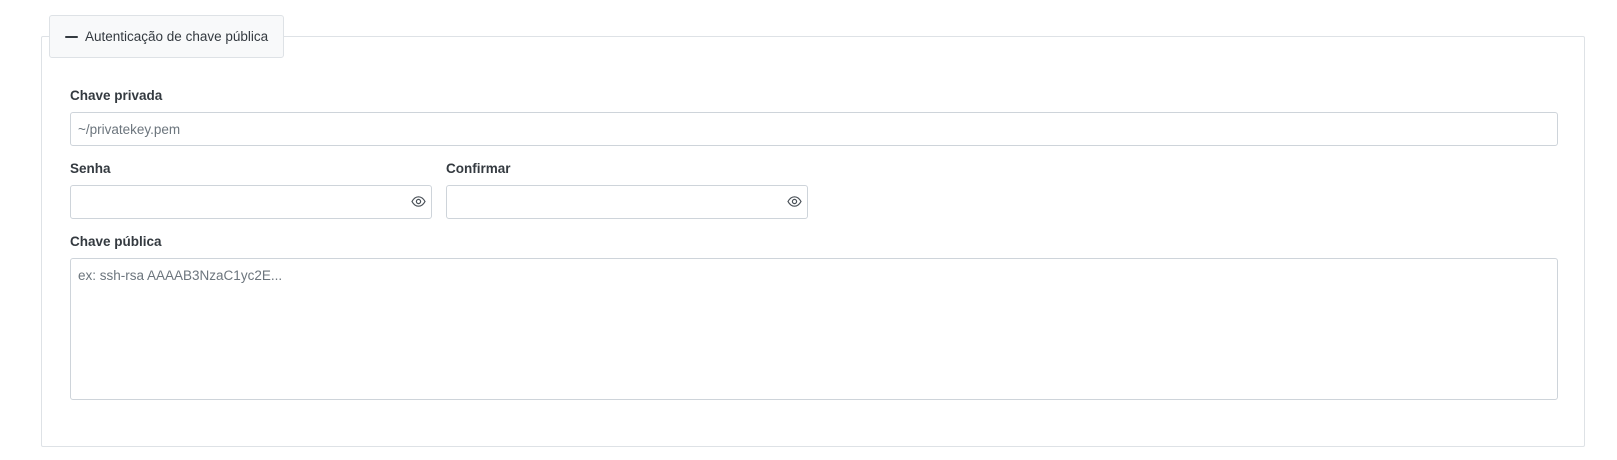 The image size is (1617, 460). What do you see at coordinates (71, 36) in the screenshot?
I see `collapse-icon` at bounding box center [71, 36].